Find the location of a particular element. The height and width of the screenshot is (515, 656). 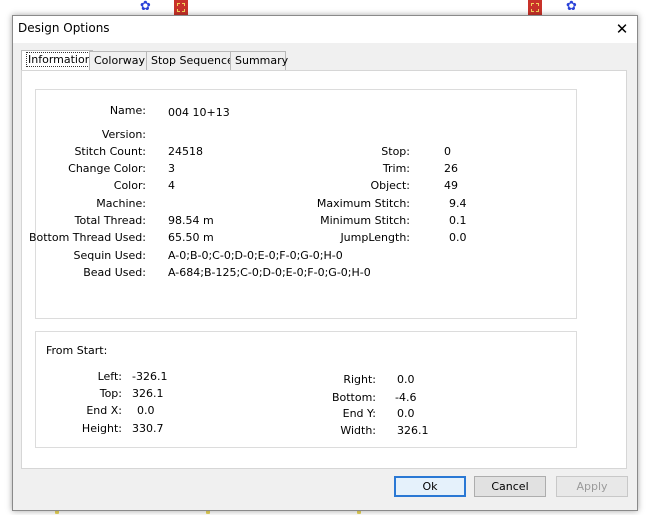

color-value: 4 is located at coordinates (171, 185).